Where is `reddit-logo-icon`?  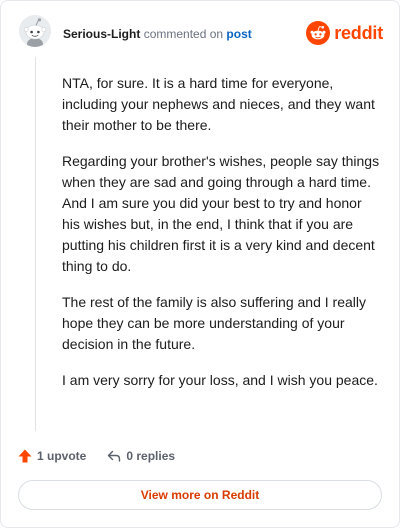
reddit-logo-icon is located at coordinates (318, 33).